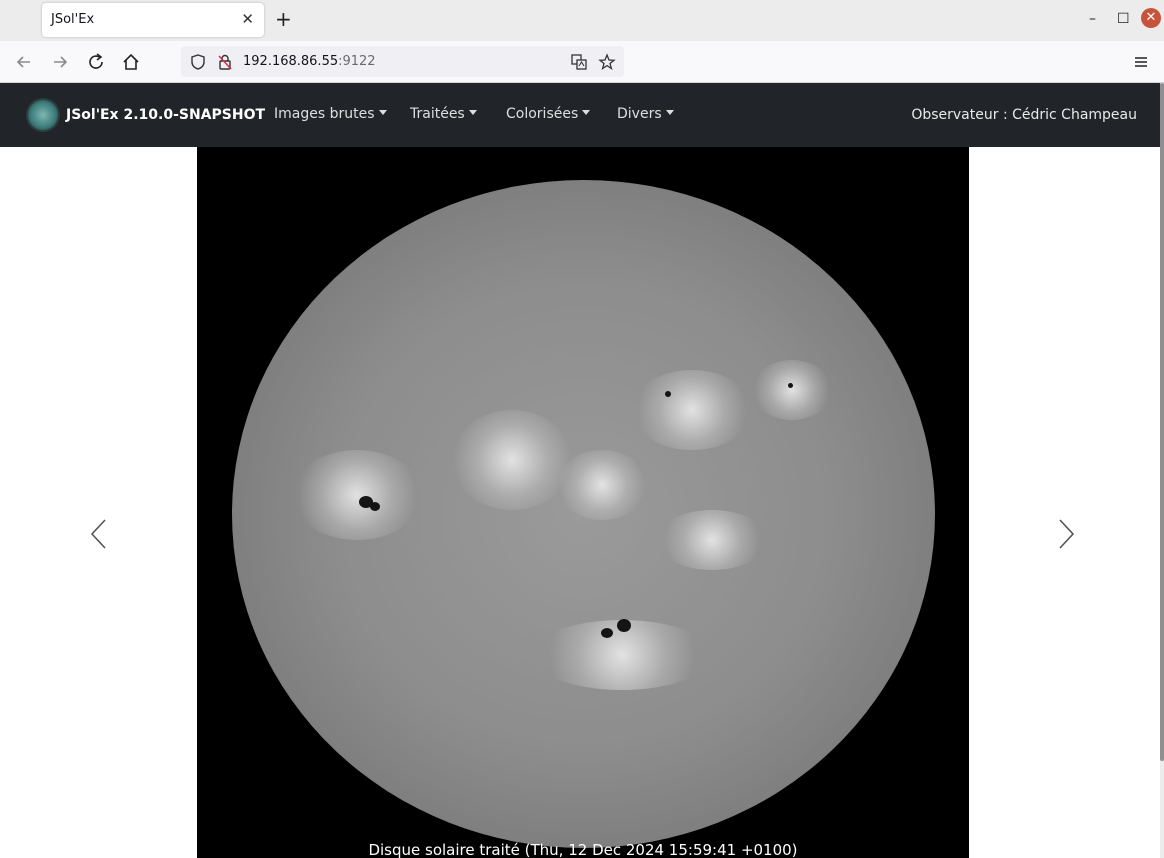 This screenshot has height=858, width=1164. I want to click on url-host: 192.168.86.55, so click(291, 61).